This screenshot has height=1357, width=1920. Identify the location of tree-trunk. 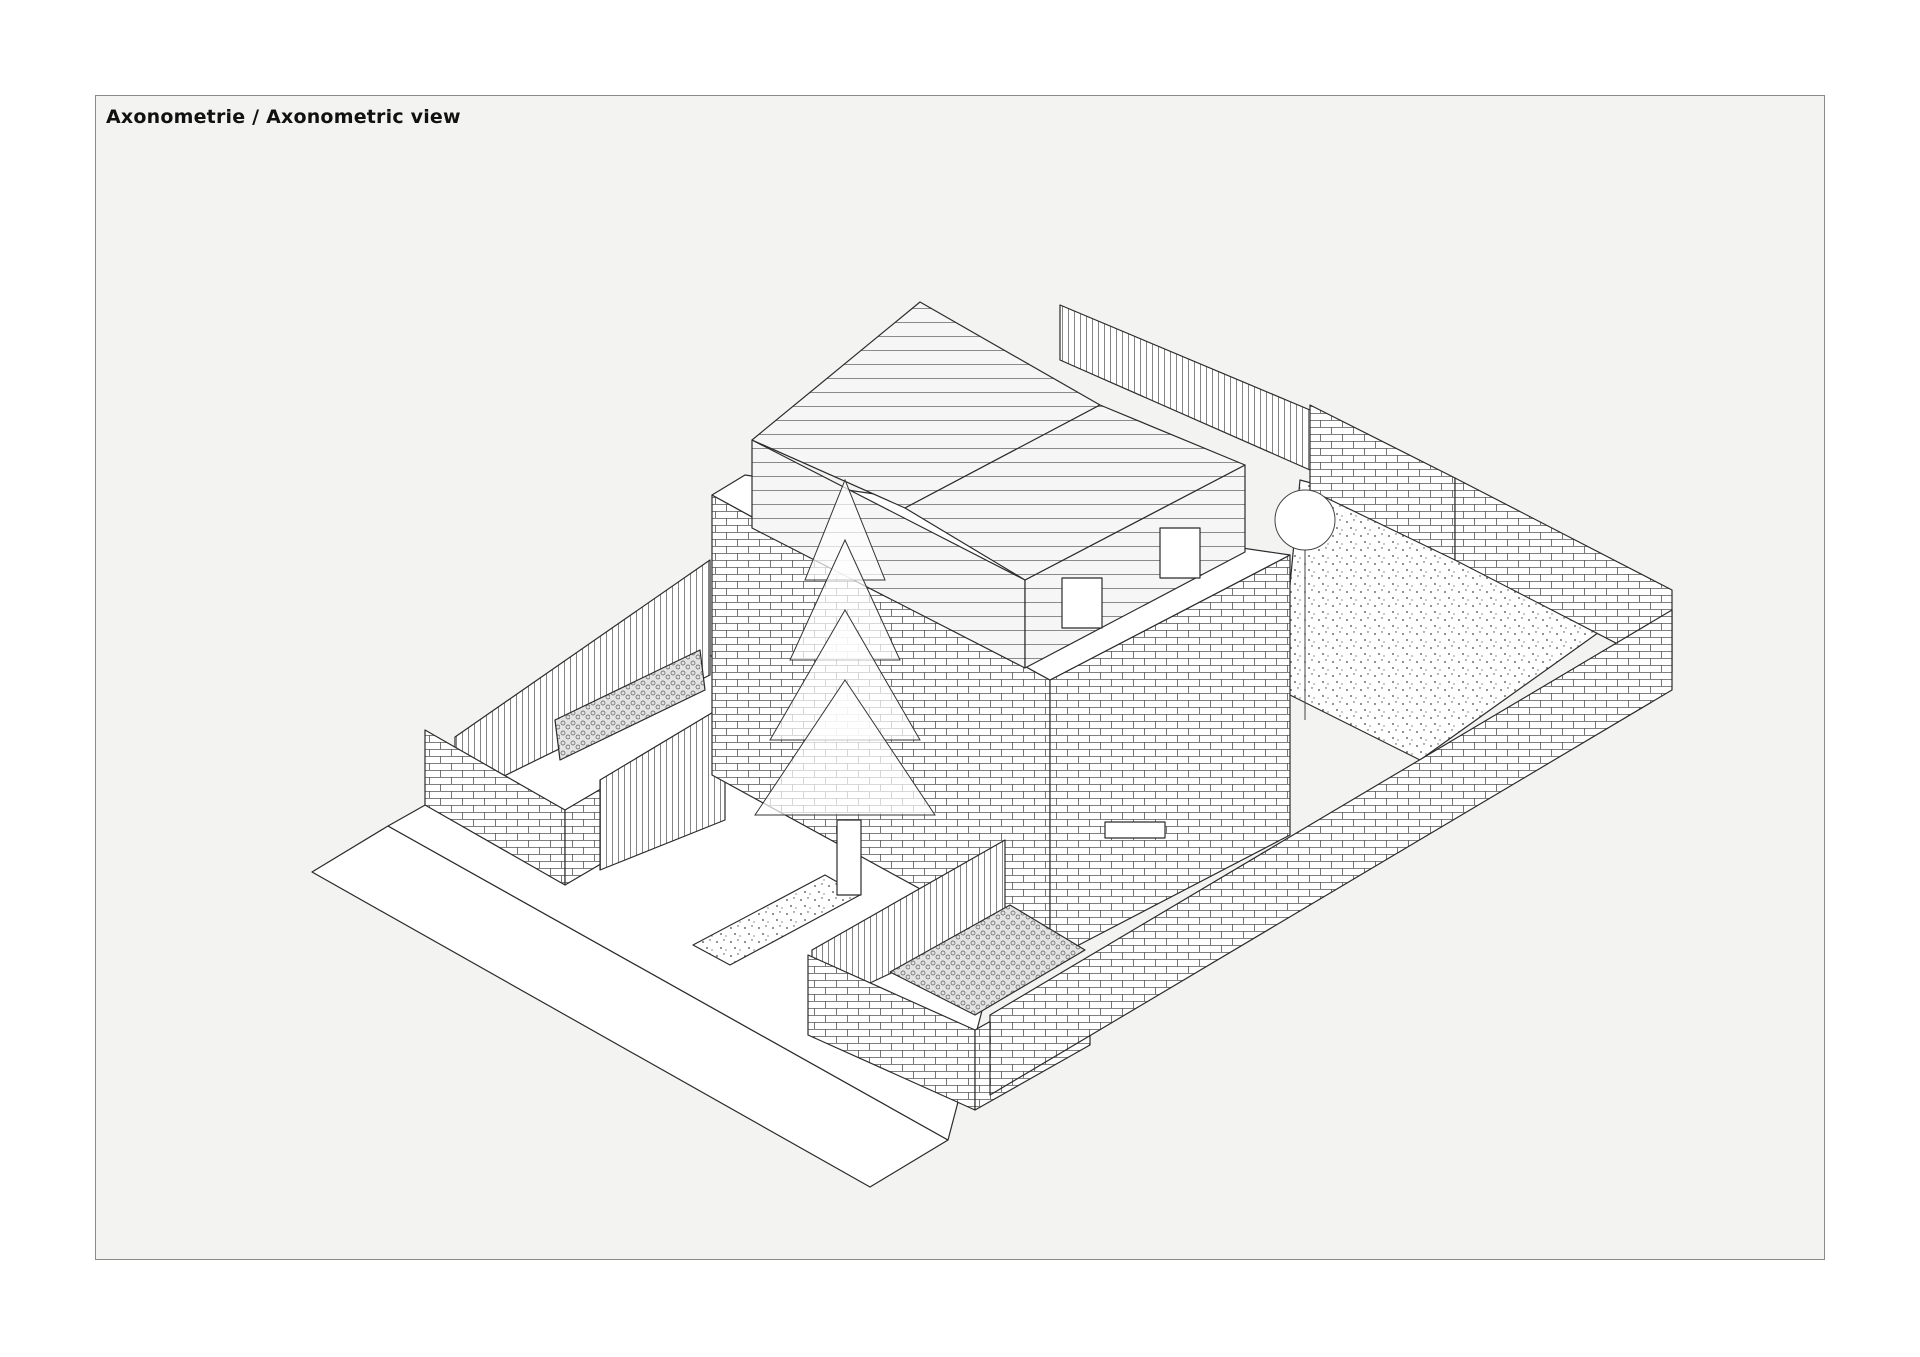
(849, 857).